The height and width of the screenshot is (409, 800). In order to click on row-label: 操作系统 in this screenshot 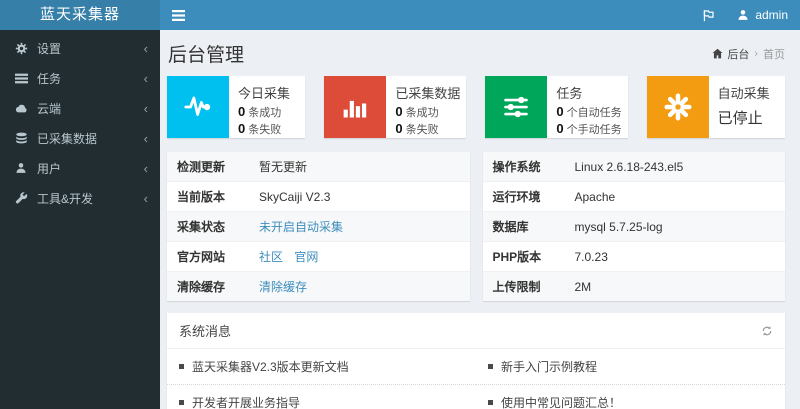, I will do `click(516, 167)`.